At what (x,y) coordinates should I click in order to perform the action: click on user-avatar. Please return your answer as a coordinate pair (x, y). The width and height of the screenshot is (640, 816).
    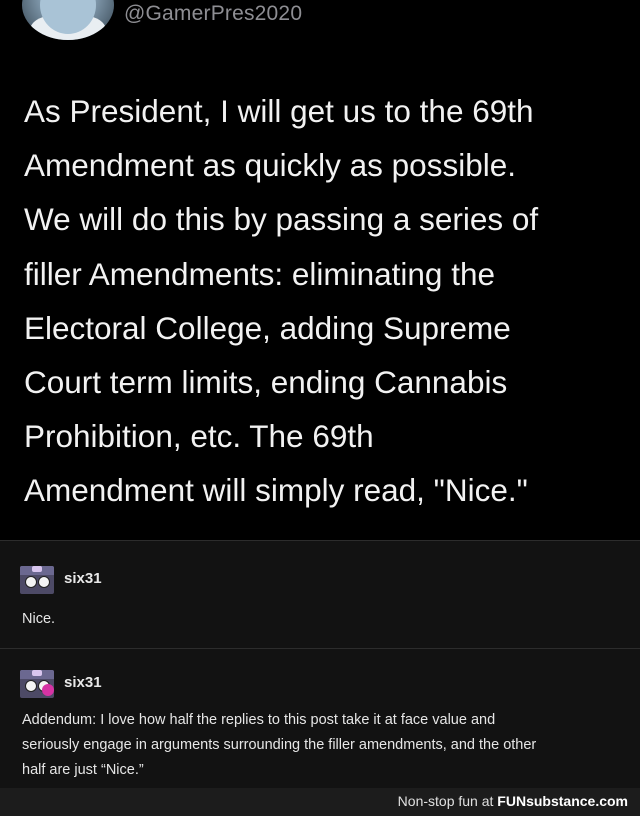
    Looking at the image, I should click on (68, 20).